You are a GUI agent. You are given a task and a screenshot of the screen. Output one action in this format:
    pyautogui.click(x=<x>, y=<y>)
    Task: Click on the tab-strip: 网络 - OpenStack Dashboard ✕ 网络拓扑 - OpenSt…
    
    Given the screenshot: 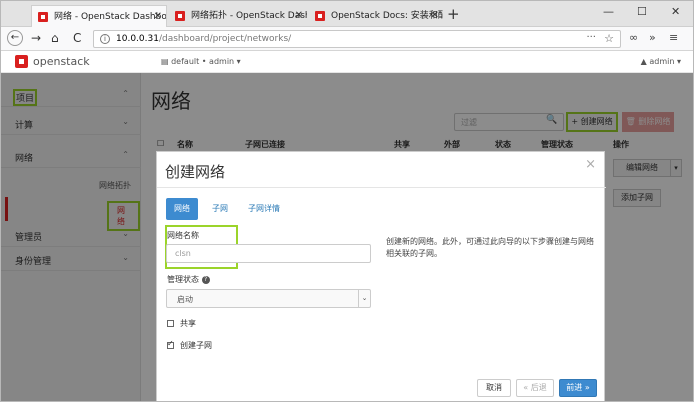 What is the action you would take?
    pyautogui.click(x=347, y=14)
    